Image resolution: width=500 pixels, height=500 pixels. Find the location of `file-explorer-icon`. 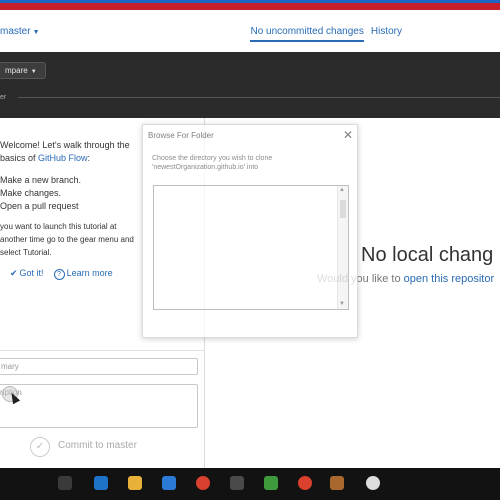

file-explorer-icon is located at coordinates (135, 483).